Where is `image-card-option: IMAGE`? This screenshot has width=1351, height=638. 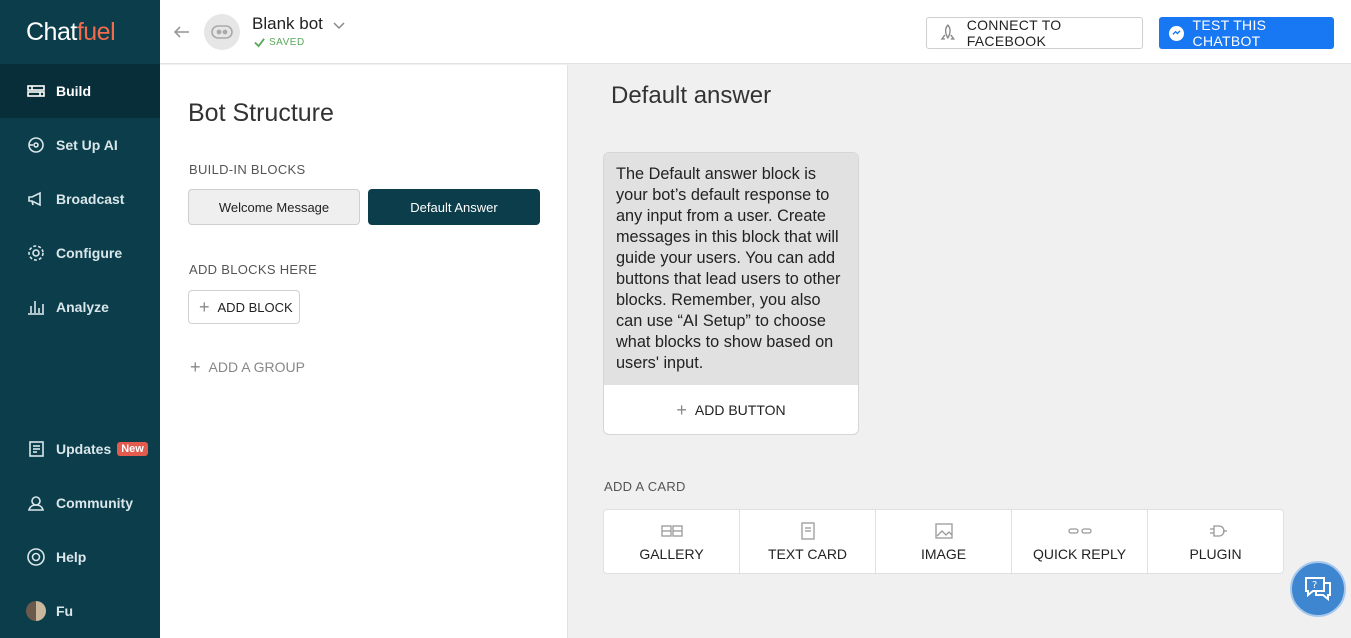
image-card-option: IMAGE is located at coordinates (944, 541).